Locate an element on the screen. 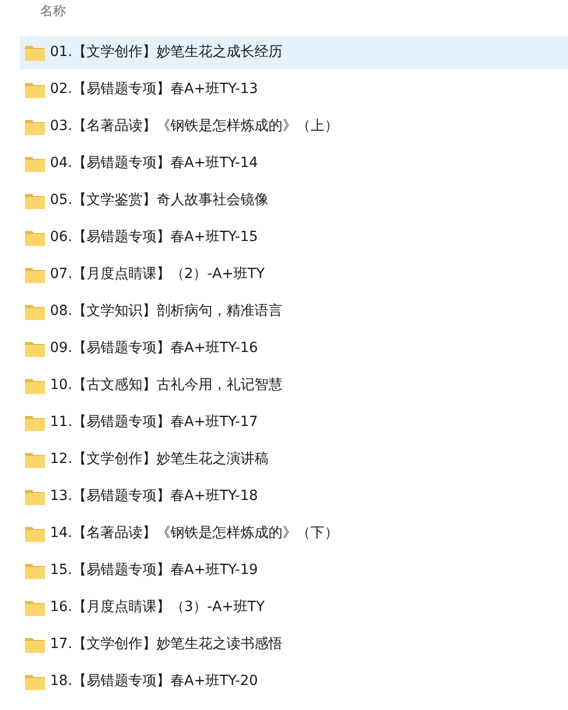  folder-row: 06.【易错题专项】春A+班TY-15 is located at coordinates (294, 237).